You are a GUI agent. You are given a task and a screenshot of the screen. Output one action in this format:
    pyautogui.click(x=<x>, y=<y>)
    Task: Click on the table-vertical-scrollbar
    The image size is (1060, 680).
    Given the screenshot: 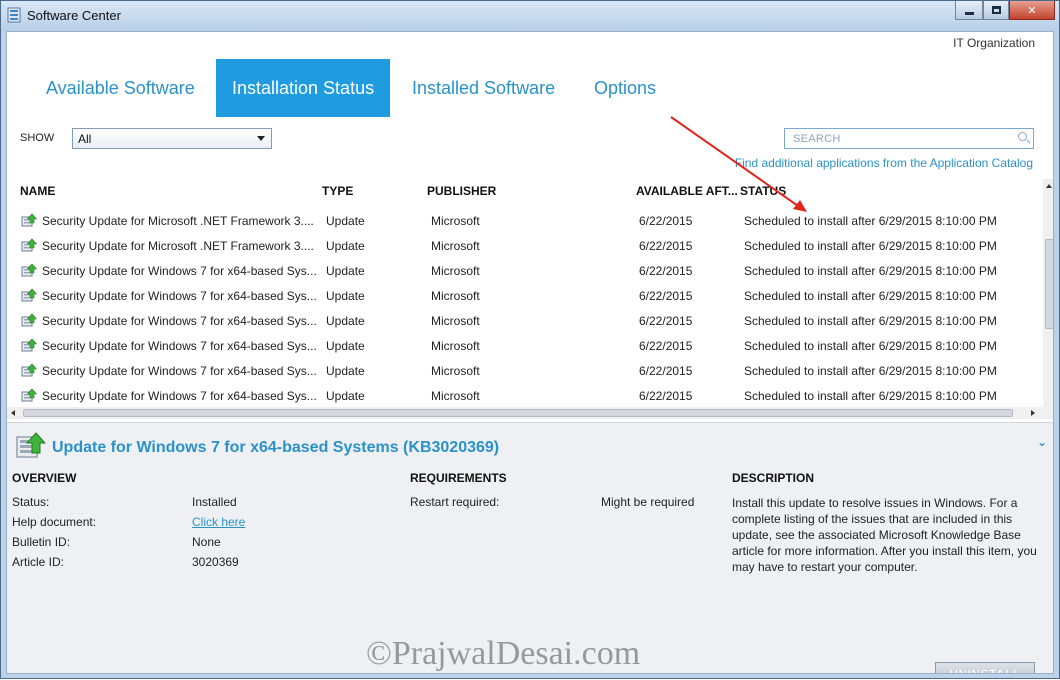 What is the action you would take?
    pyautogui.click(x=1048, y=299)
    